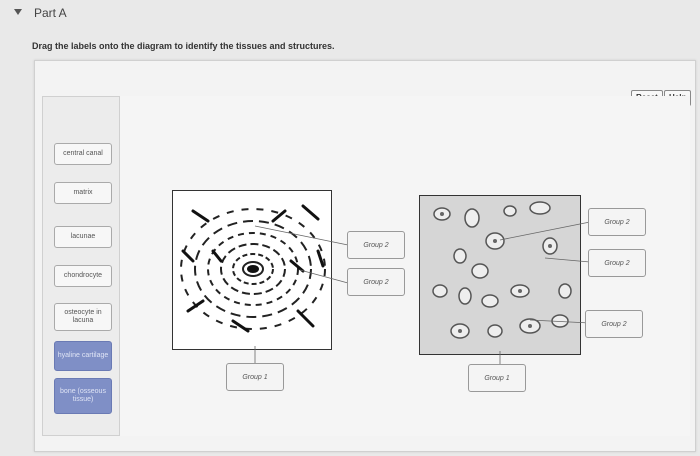  What do you see at coordinates (83, 276) in the screenshot?
I see `label-chondrocyte: chondrocyte` at bounding box center [83, 276].